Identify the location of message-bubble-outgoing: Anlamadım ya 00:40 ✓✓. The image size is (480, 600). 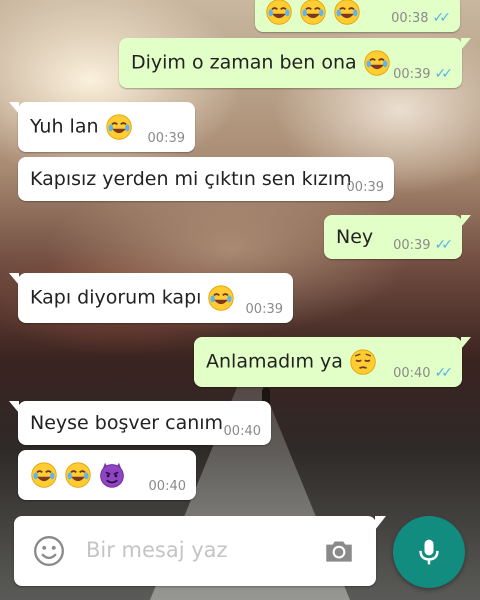
(332, 362).